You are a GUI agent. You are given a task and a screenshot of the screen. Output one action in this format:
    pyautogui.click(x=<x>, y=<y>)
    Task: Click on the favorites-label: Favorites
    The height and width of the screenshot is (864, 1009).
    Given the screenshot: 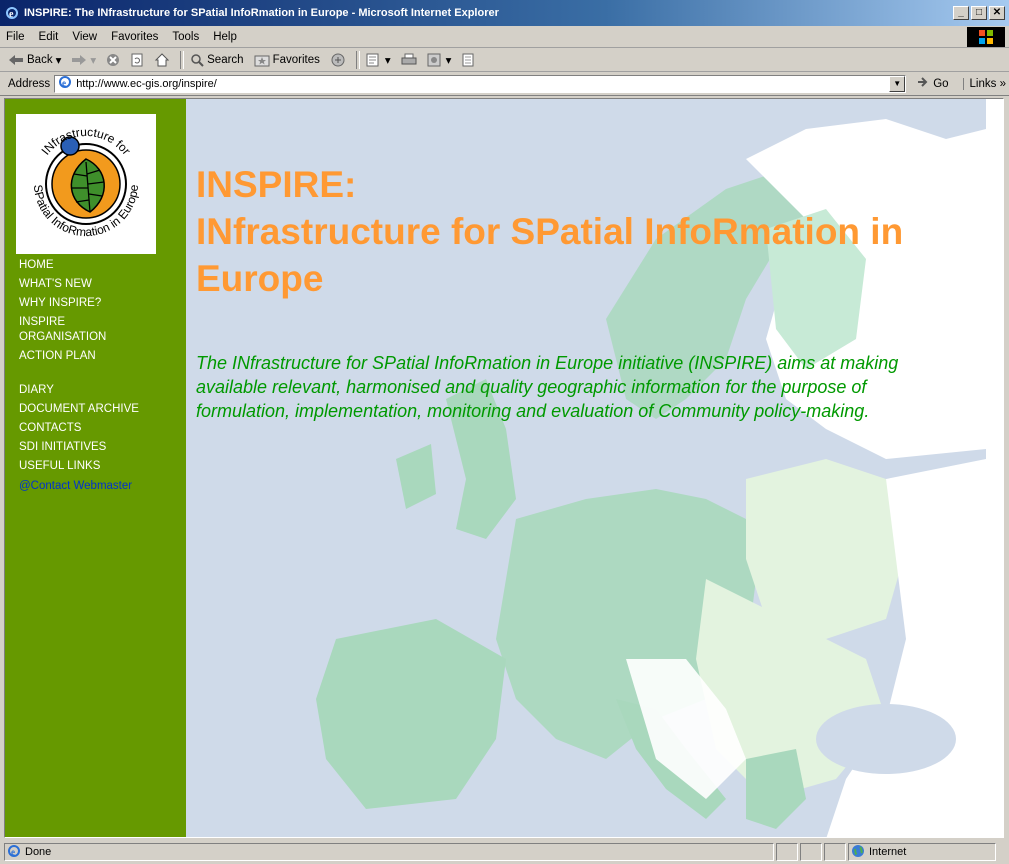 What is the action you would take?
    pyautogui.click(x=296, y=59)
    